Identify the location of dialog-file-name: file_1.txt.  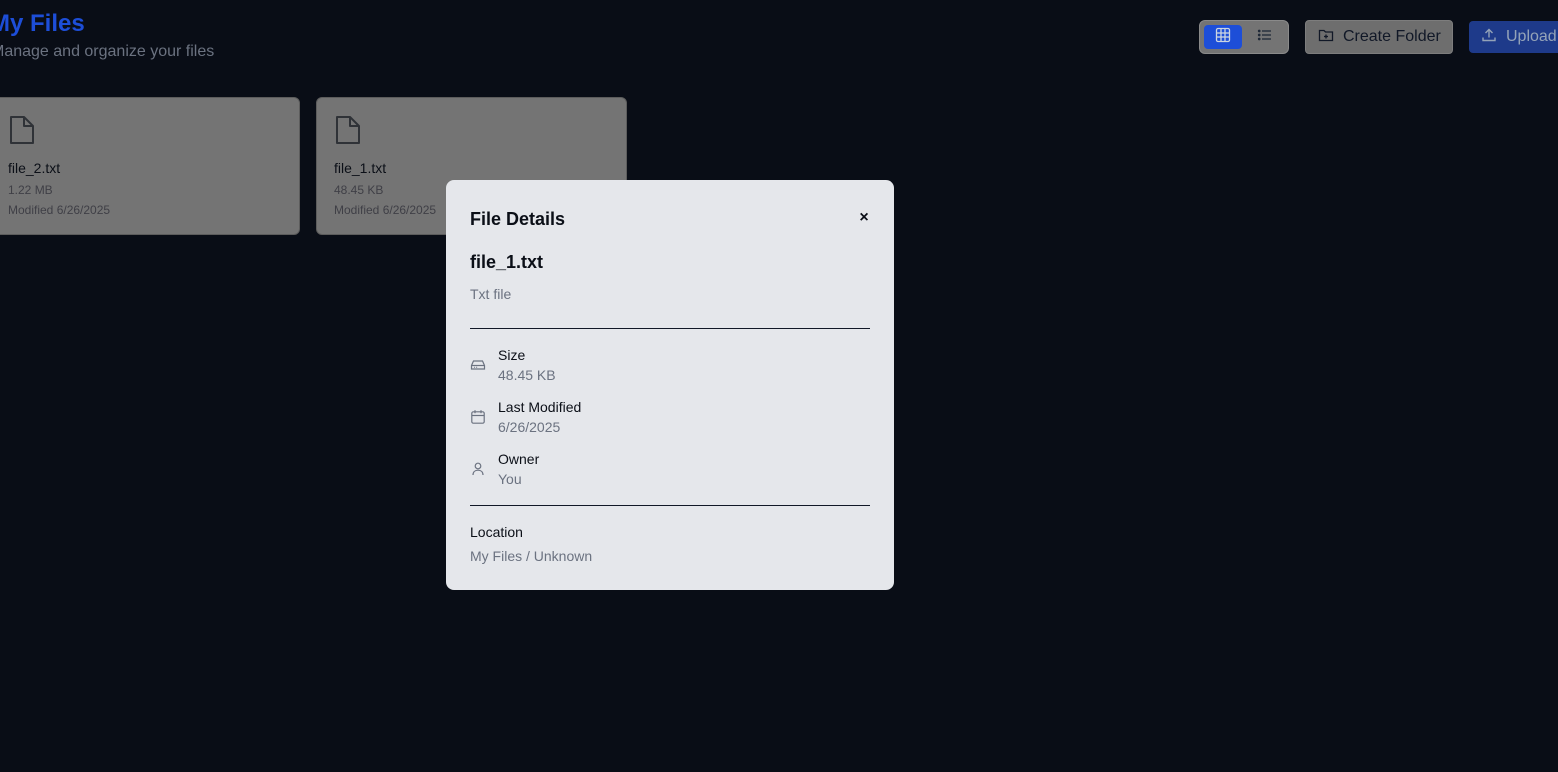
(507, 262).